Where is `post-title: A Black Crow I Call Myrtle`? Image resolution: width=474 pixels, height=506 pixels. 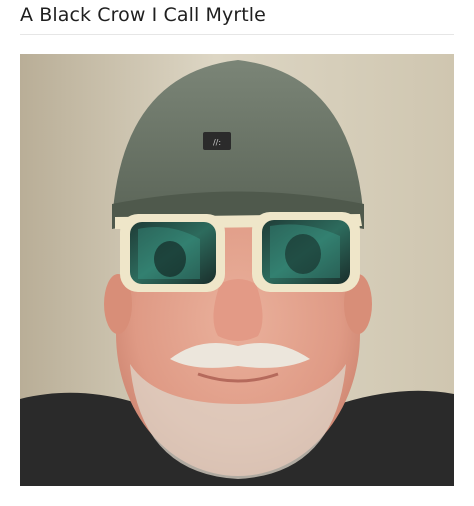 post-title: A Black Crow I Call Myrtle is located at coordinates (143, 15).